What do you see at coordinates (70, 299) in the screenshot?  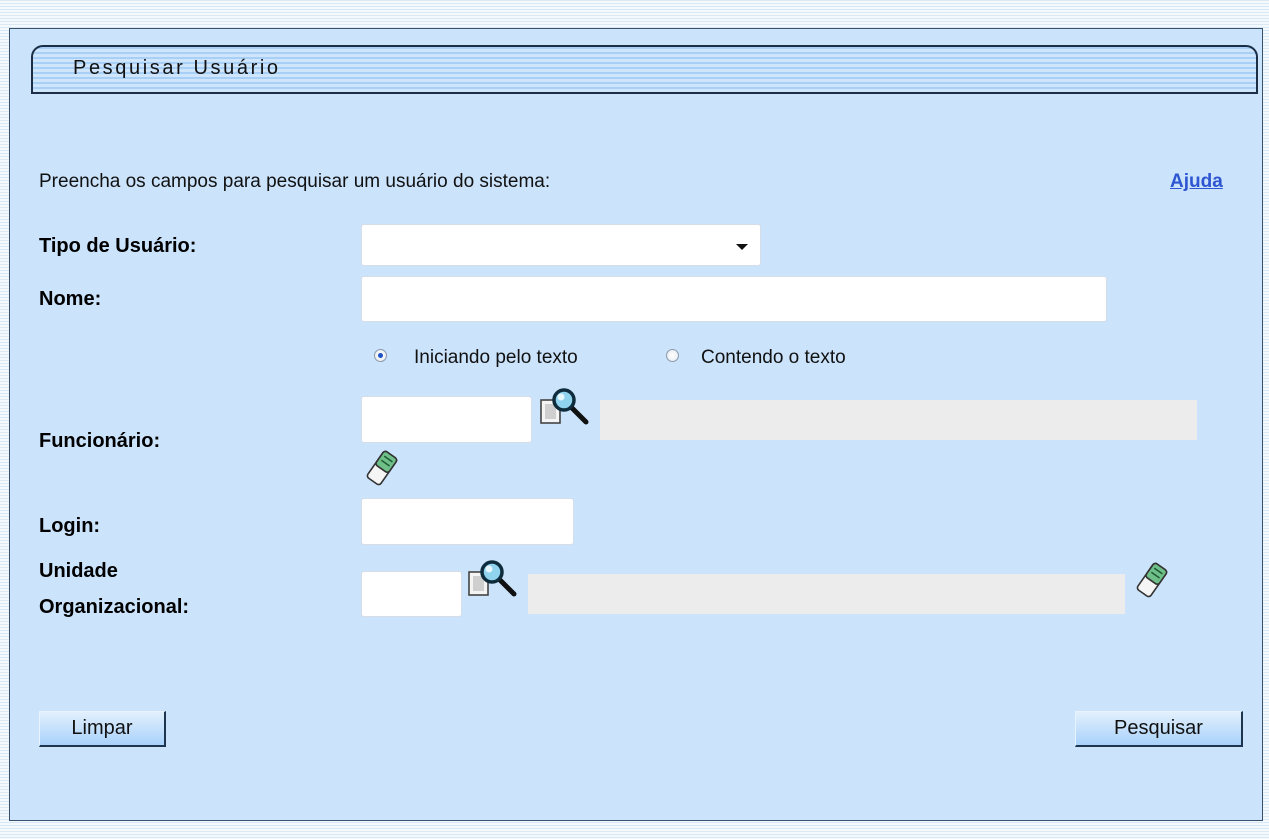 I see `name-label: Nome:` at bounding box center [70, 299].